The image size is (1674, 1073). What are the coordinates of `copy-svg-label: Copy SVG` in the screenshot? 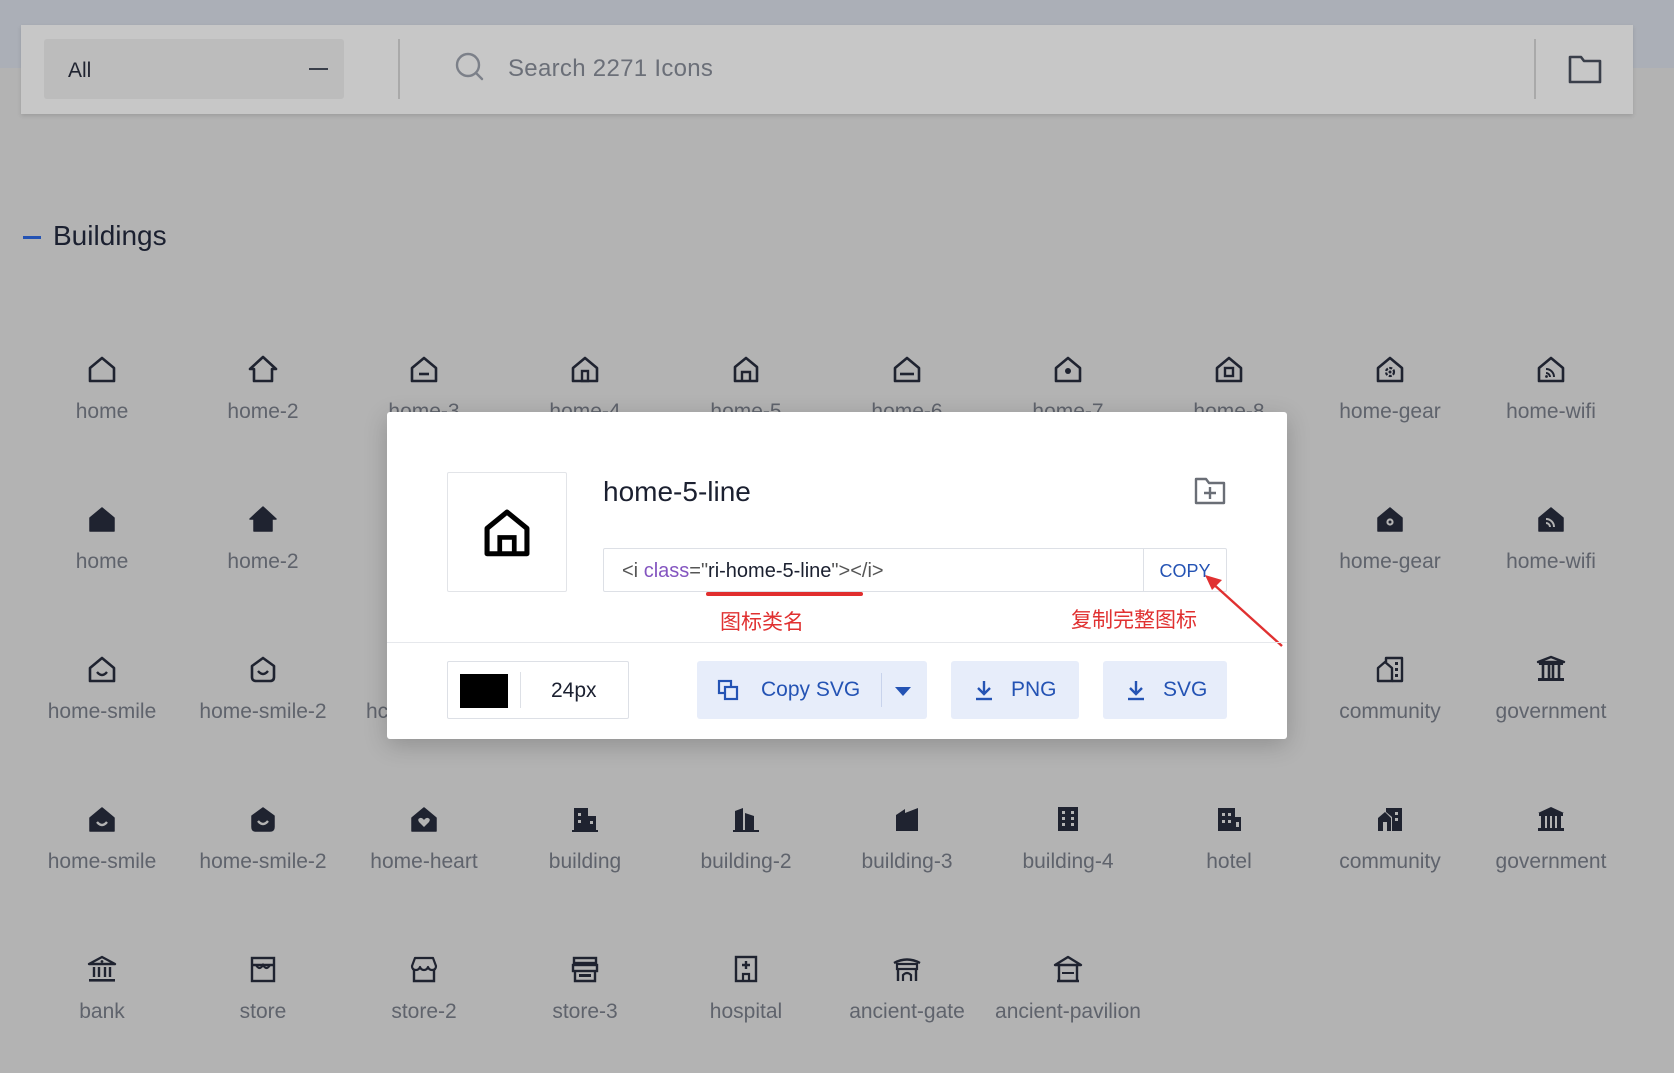 It's located at (811, 689).